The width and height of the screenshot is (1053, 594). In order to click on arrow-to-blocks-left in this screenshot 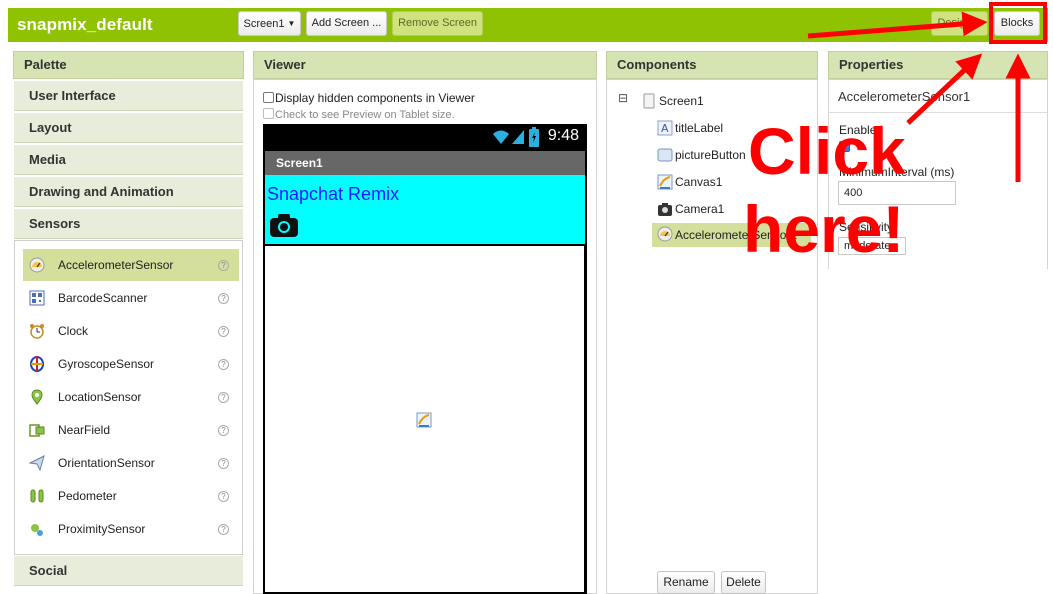, I will do `click(897, 25)`.